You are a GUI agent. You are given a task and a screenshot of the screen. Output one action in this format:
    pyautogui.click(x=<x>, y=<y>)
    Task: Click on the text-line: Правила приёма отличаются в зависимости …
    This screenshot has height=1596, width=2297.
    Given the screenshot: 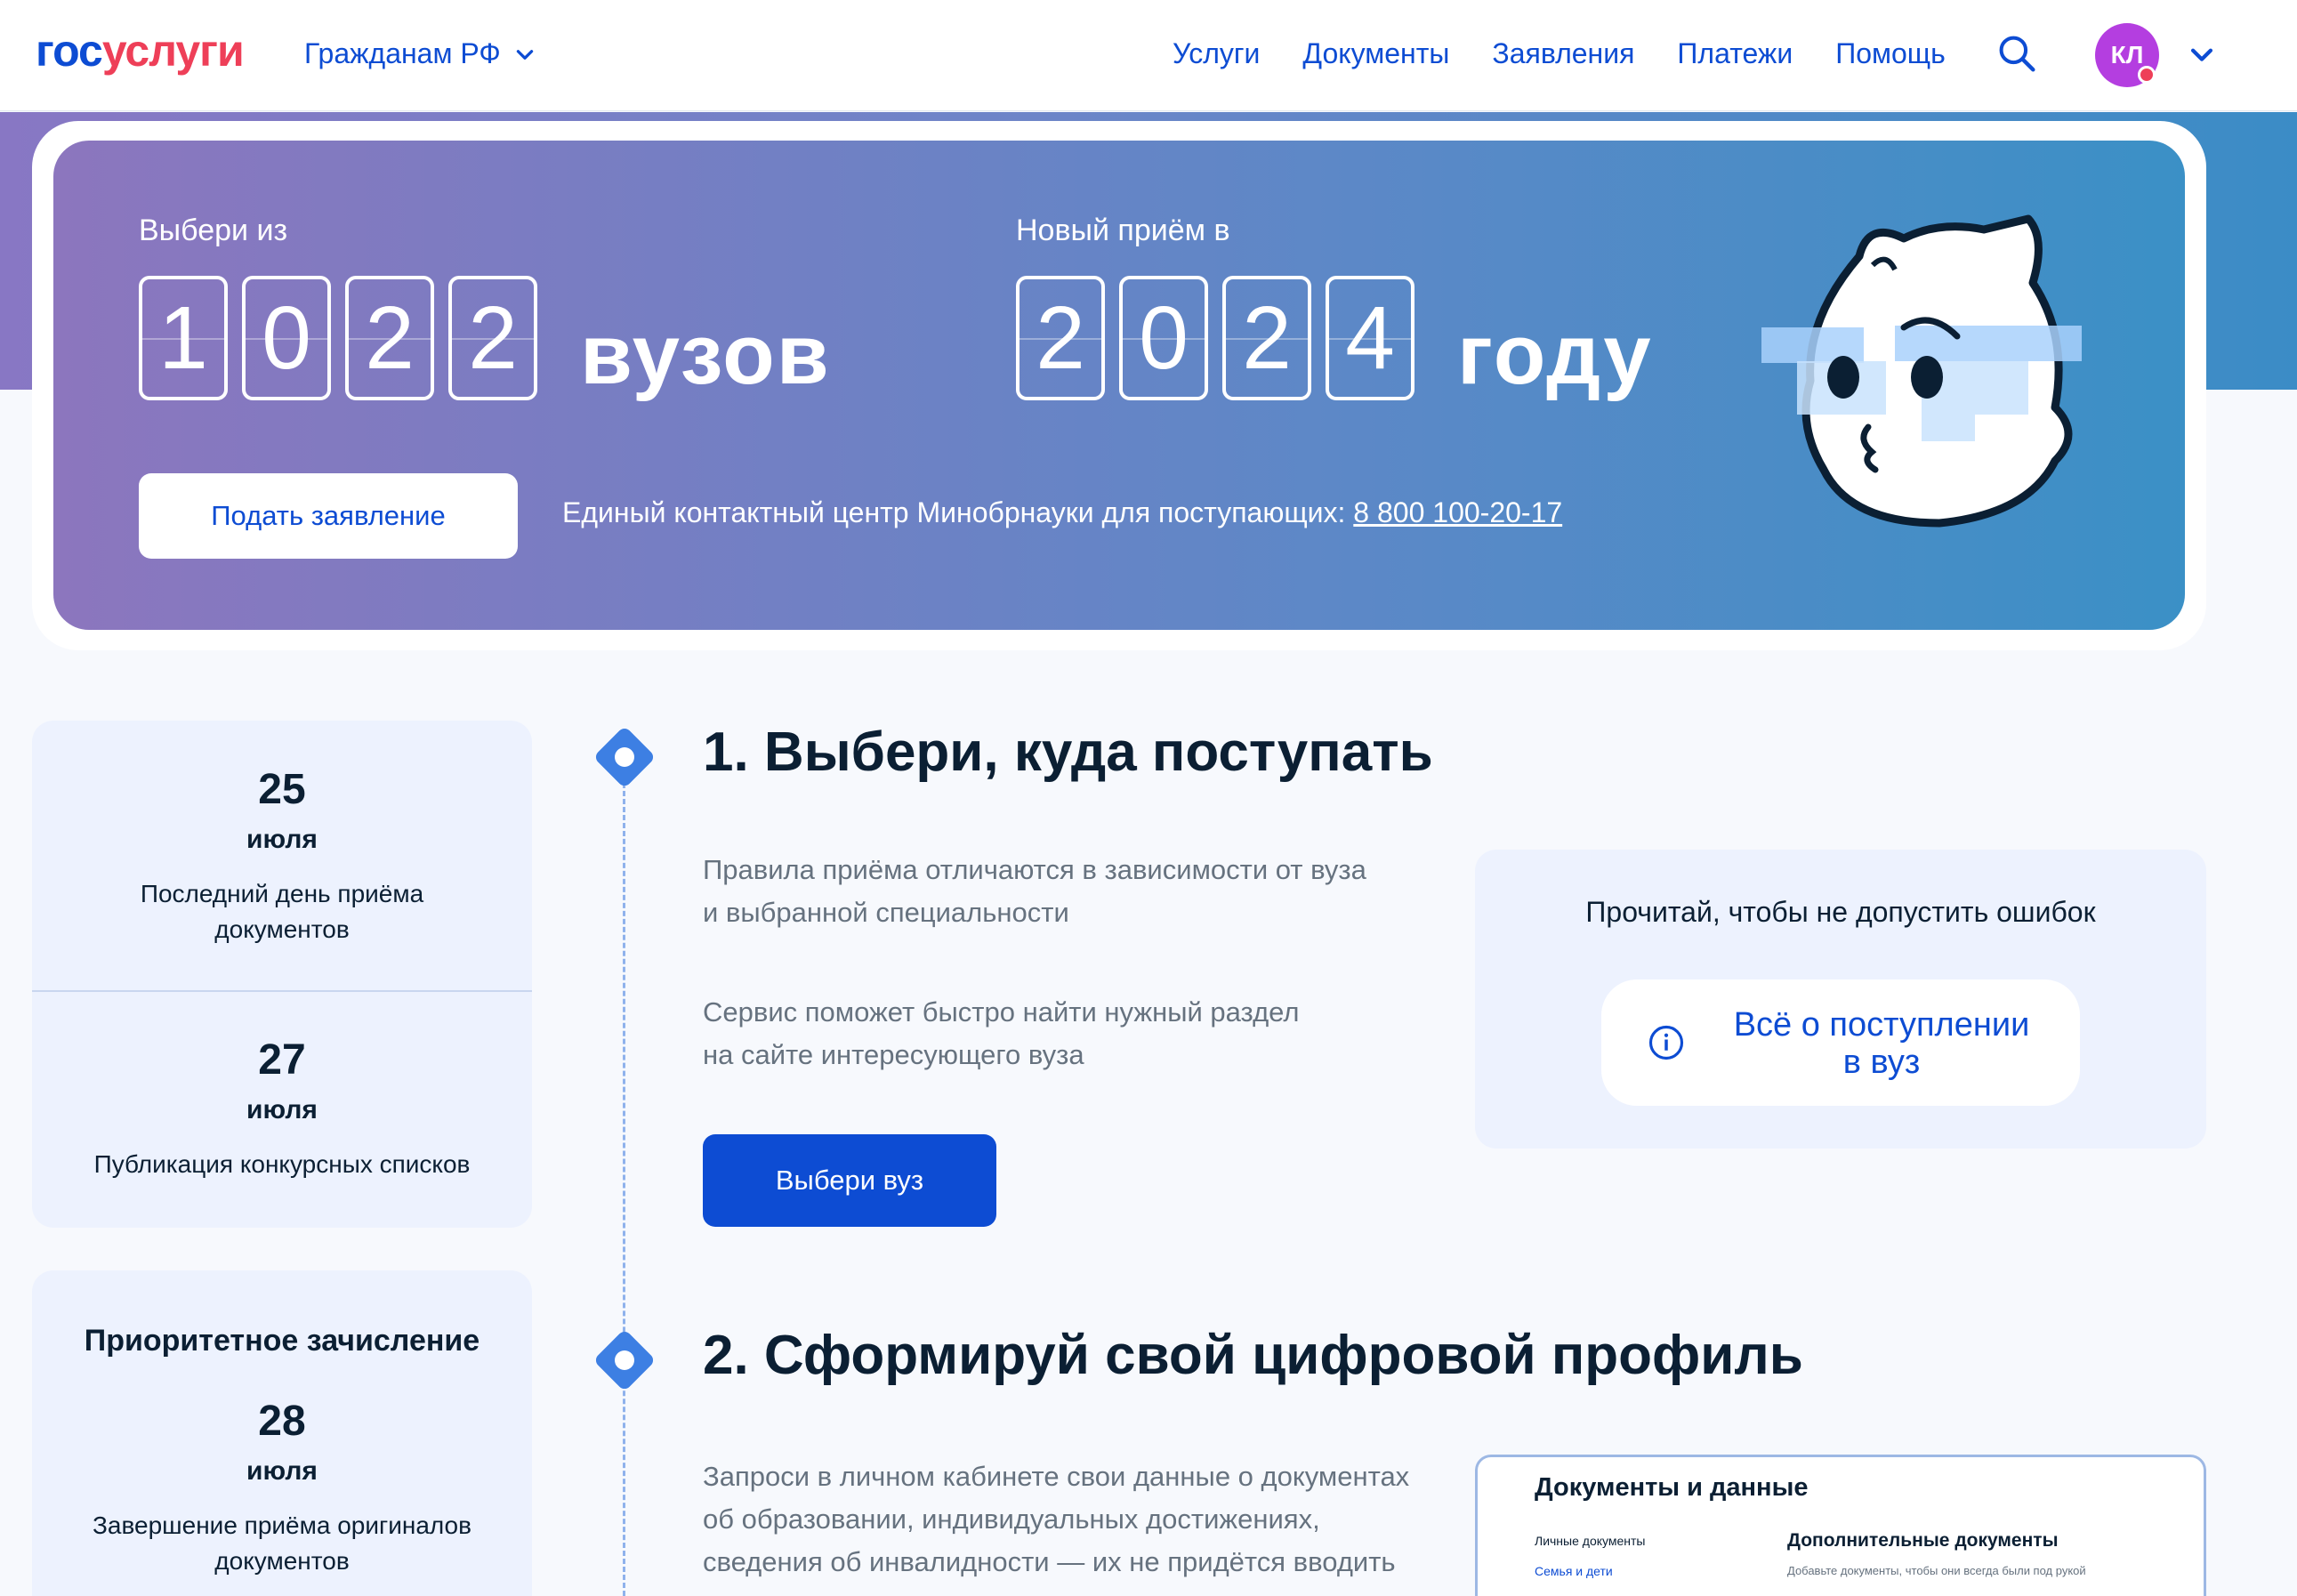 What is the action you would take?
    pyautogui.click(x=1034, y=869)
    